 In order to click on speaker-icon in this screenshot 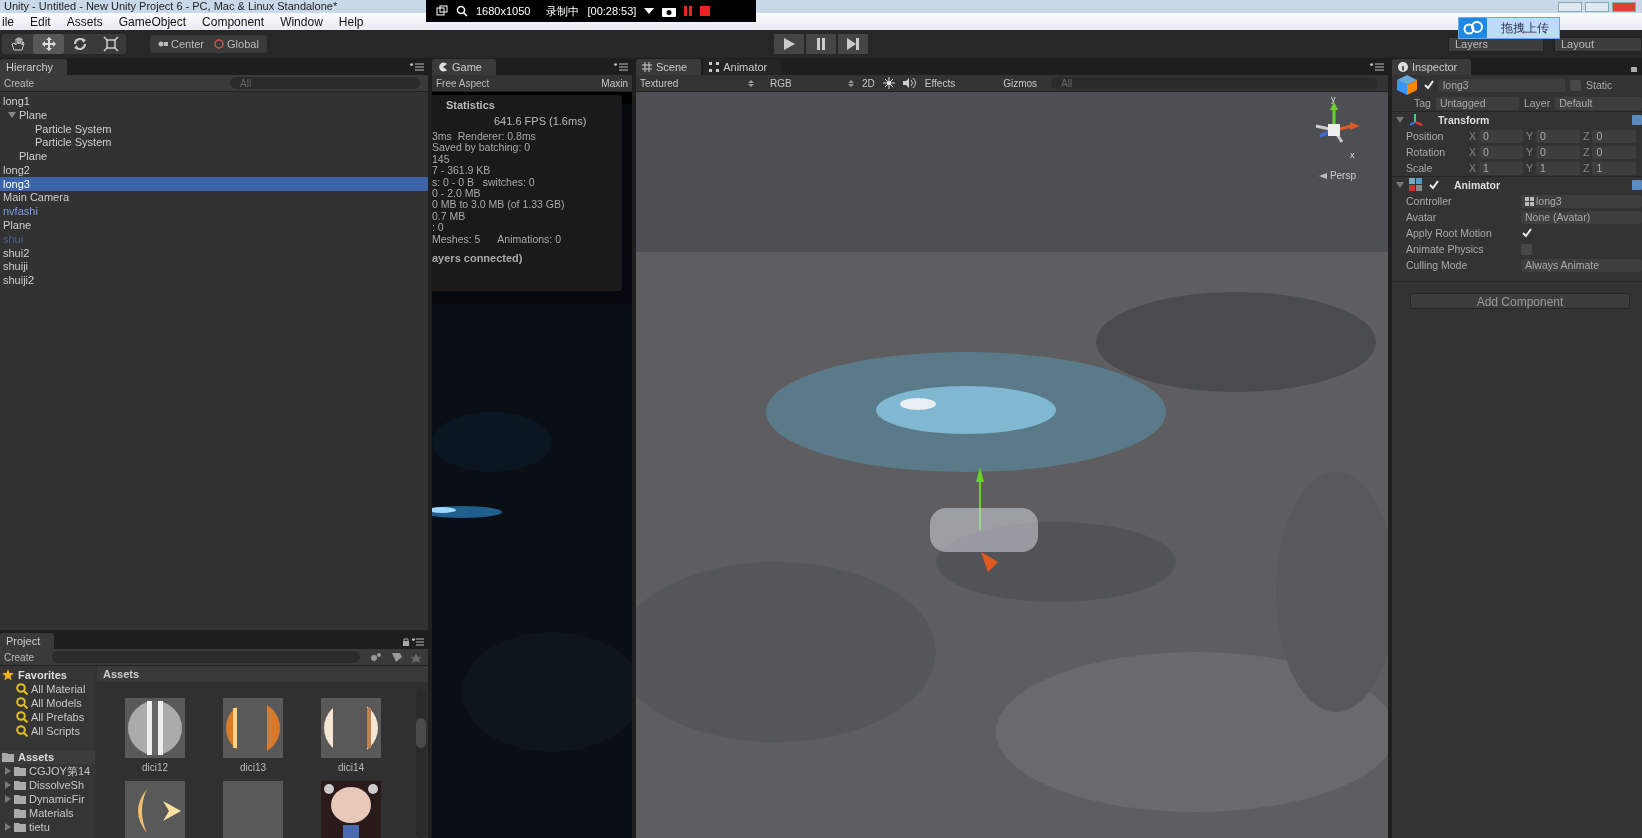, I will do `click(909, 83)`.